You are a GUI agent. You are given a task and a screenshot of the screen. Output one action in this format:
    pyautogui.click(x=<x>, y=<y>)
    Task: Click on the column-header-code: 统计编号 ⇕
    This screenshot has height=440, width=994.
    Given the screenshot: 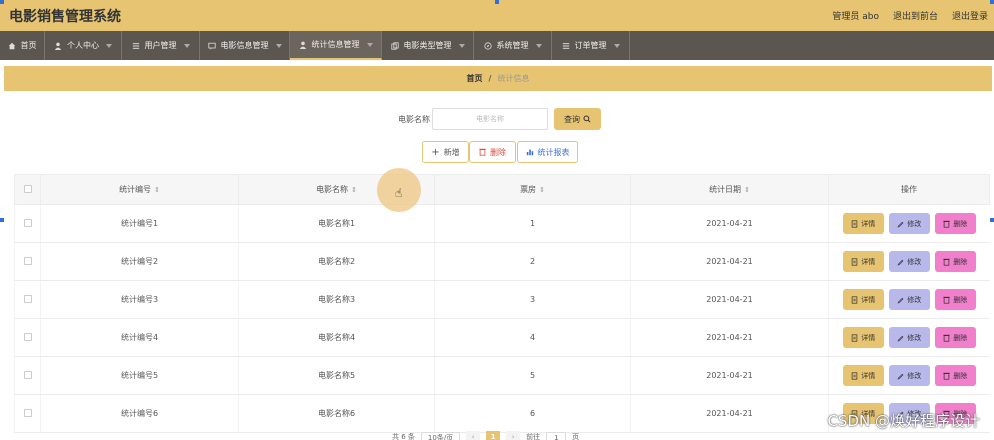 What is the action you would take?
    pyautogui.click(x=139, y=189)
    